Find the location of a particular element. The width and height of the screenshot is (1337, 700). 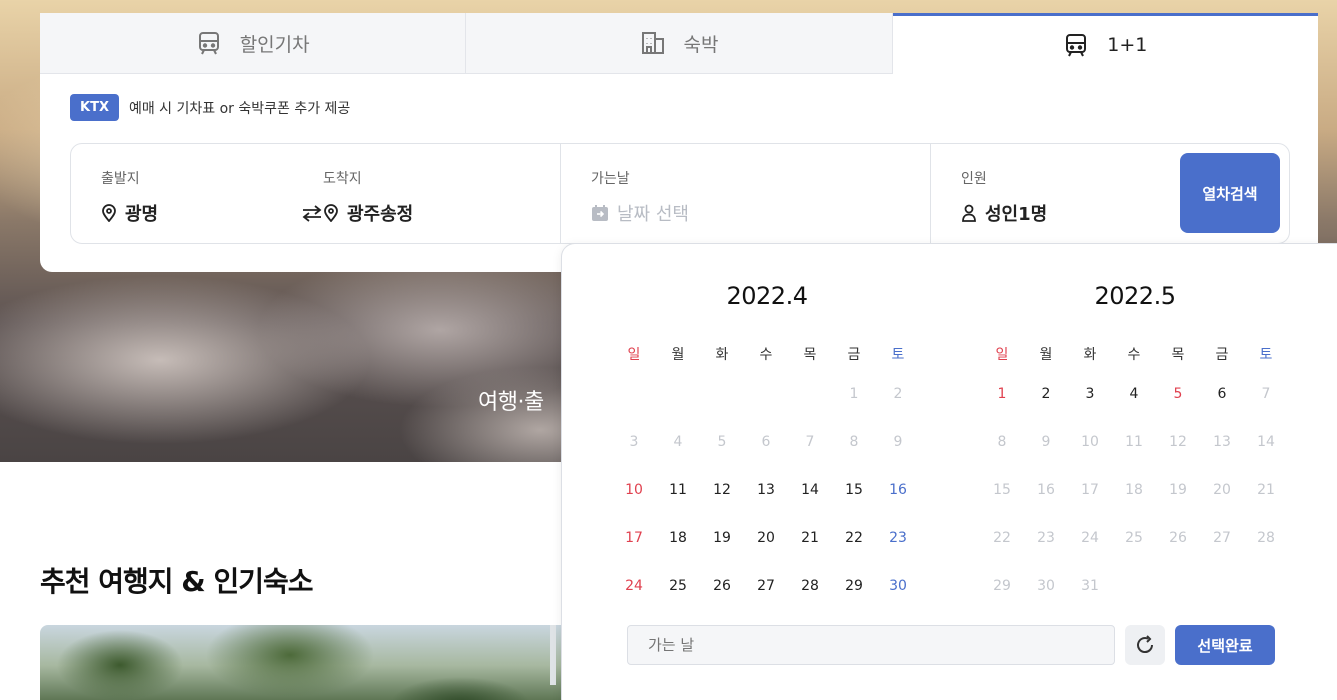

people-value: 성인1명 is located at coordinates (1016, 214).